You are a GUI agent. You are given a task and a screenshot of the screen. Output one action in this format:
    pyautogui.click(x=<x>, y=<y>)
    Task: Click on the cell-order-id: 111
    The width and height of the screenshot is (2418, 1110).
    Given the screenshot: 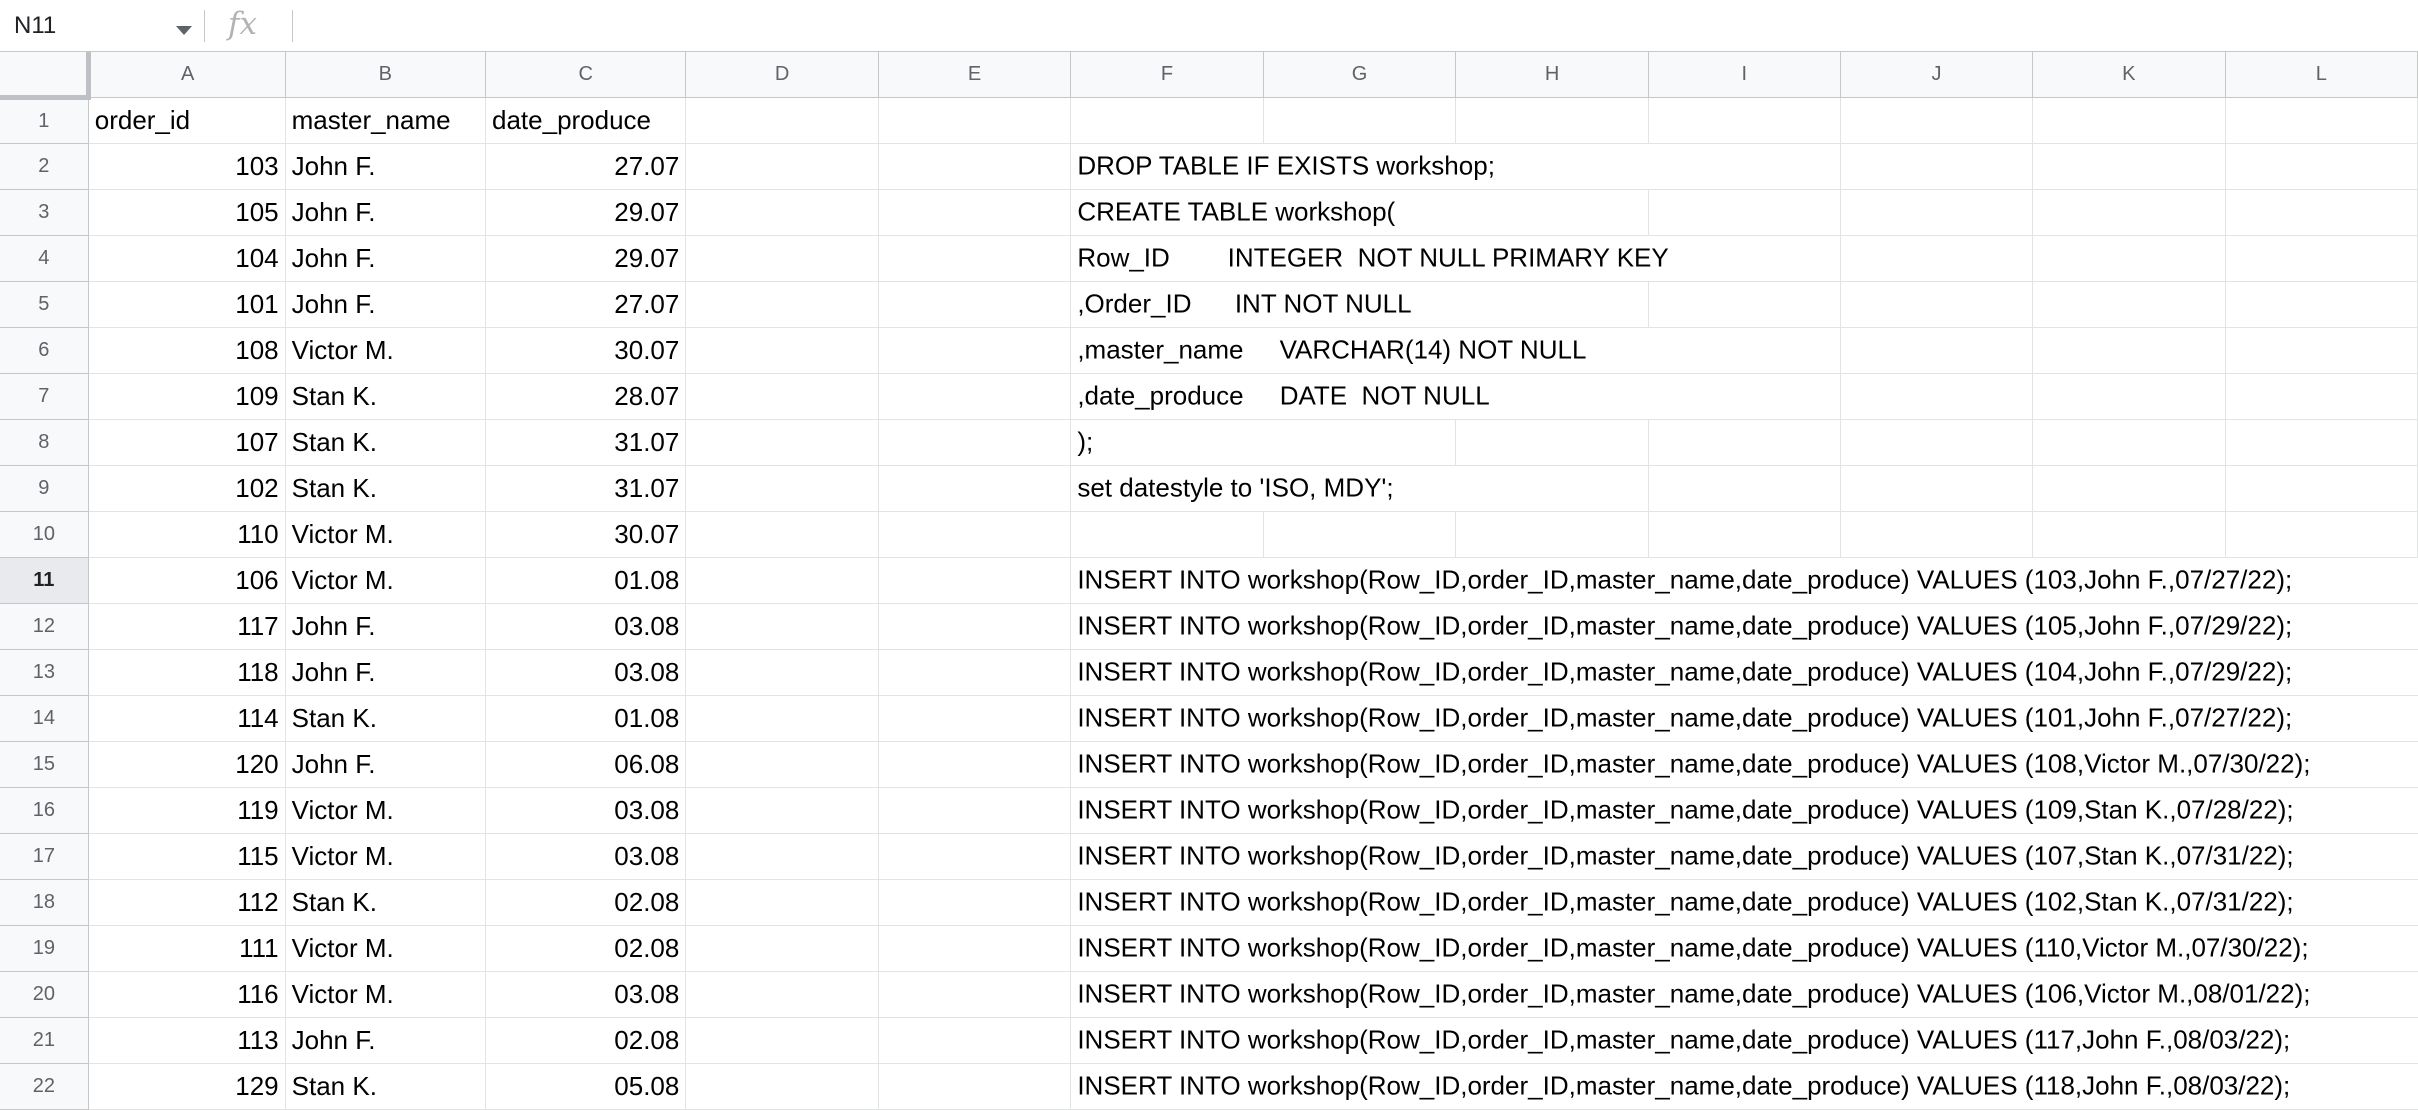 What is the action you would take?
    pyautogui.click(x=187, y=948)
    